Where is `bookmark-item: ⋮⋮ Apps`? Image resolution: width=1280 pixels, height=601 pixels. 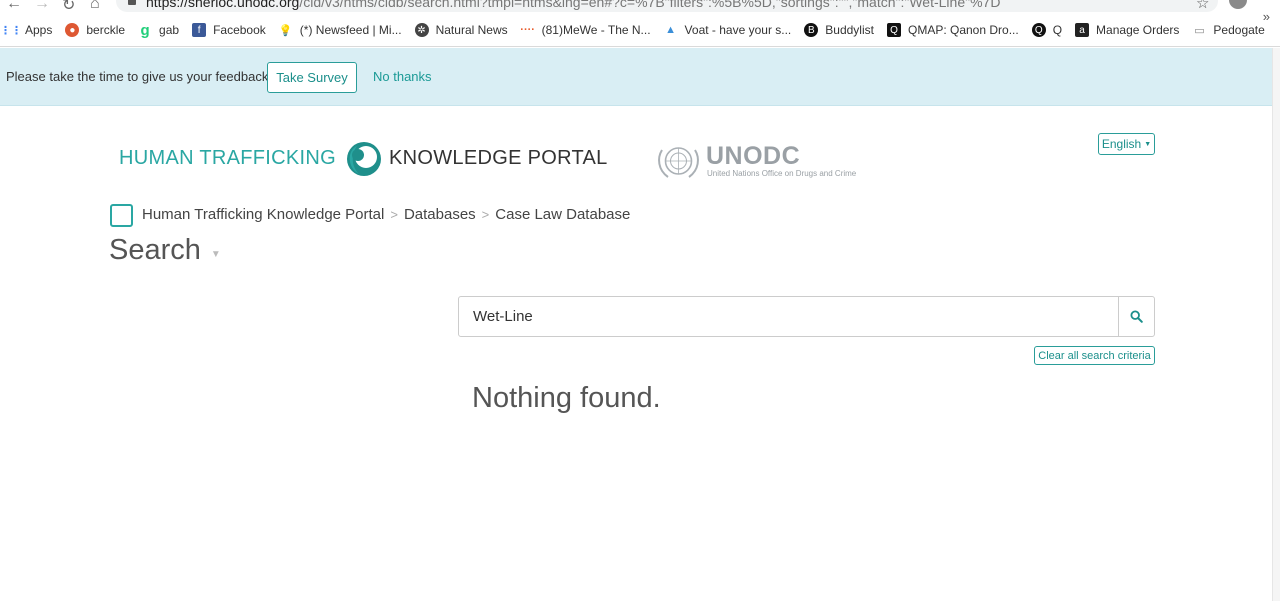 bookmark-item: ⋮⋮ Apps is located at coordinates (26, 30).